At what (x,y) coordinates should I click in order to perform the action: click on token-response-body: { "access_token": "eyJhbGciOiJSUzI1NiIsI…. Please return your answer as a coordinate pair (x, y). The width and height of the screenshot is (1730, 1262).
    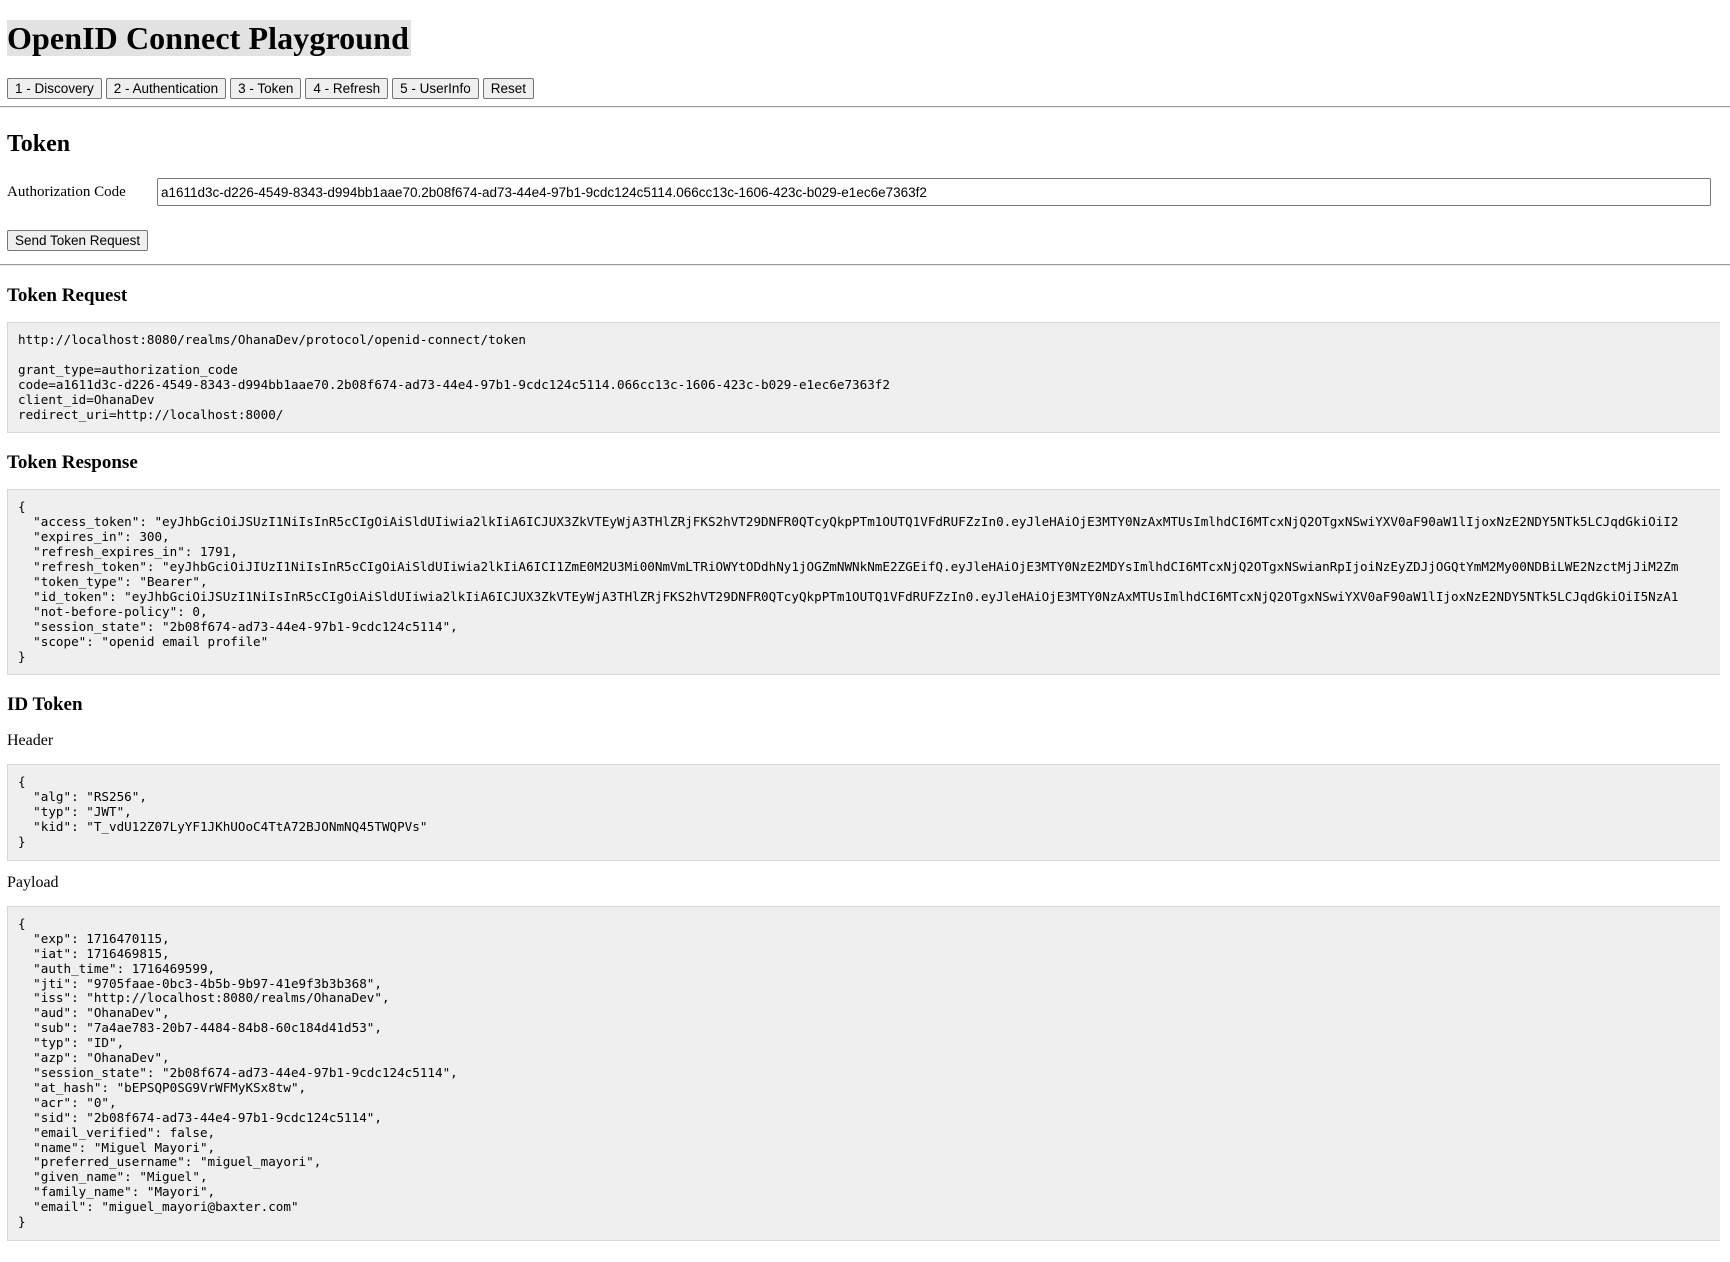
    Looking at the image, I should click on (863, 582).